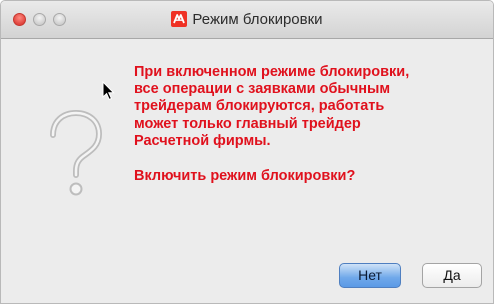 The width and height of the screenshot is (494, 304). Describe the element at coordinates (272, 72) in the screenshot. I see `message-line: При включенном режиме блокировки,` at that location.